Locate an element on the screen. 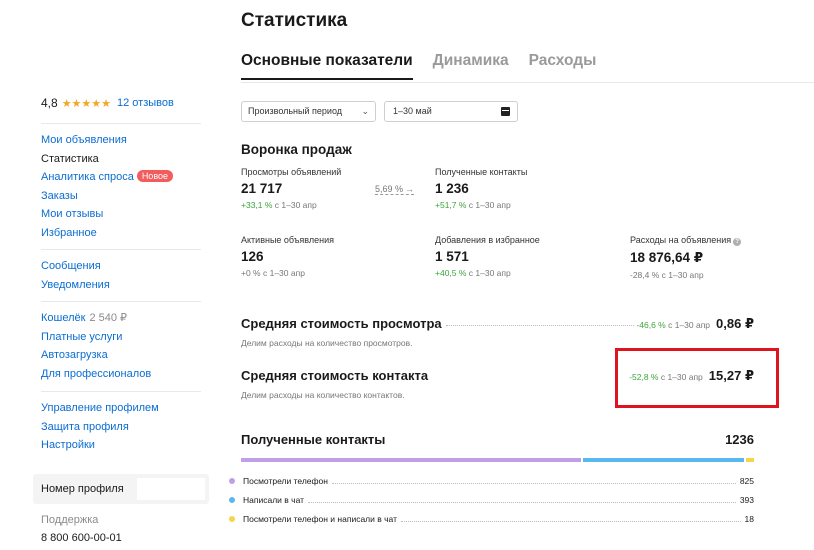  metric-label: Активные объявления is located at coordinates (287, 240).